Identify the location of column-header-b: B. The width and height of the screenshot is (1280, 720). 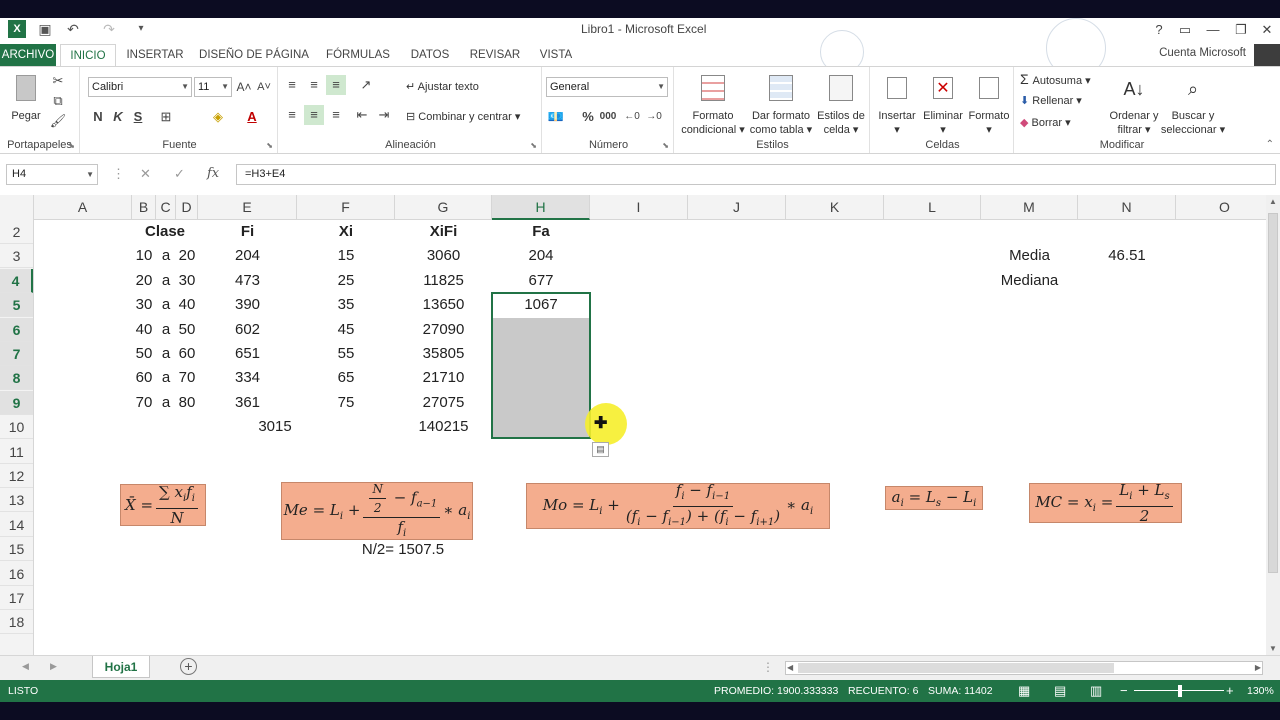
(144, 207).